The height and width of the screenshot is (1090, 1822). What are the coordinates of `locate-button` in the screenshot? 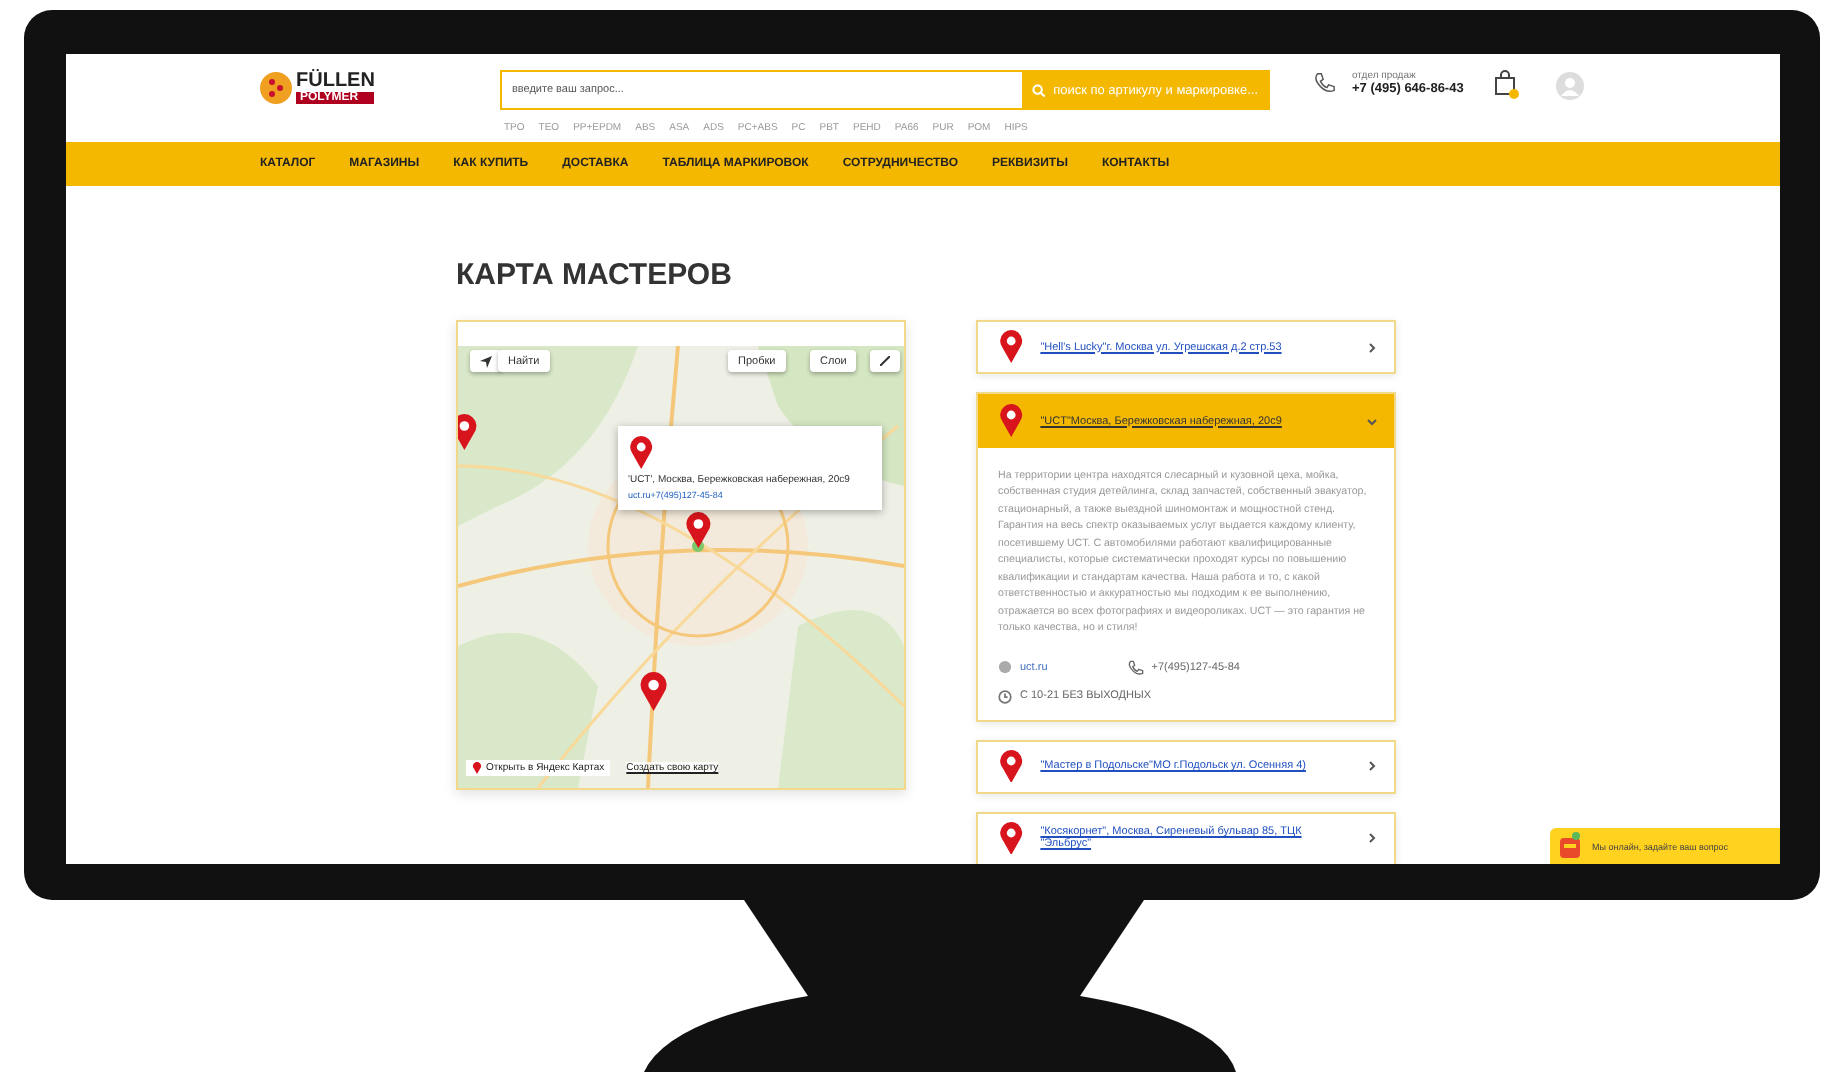 It's located at (486, 361).